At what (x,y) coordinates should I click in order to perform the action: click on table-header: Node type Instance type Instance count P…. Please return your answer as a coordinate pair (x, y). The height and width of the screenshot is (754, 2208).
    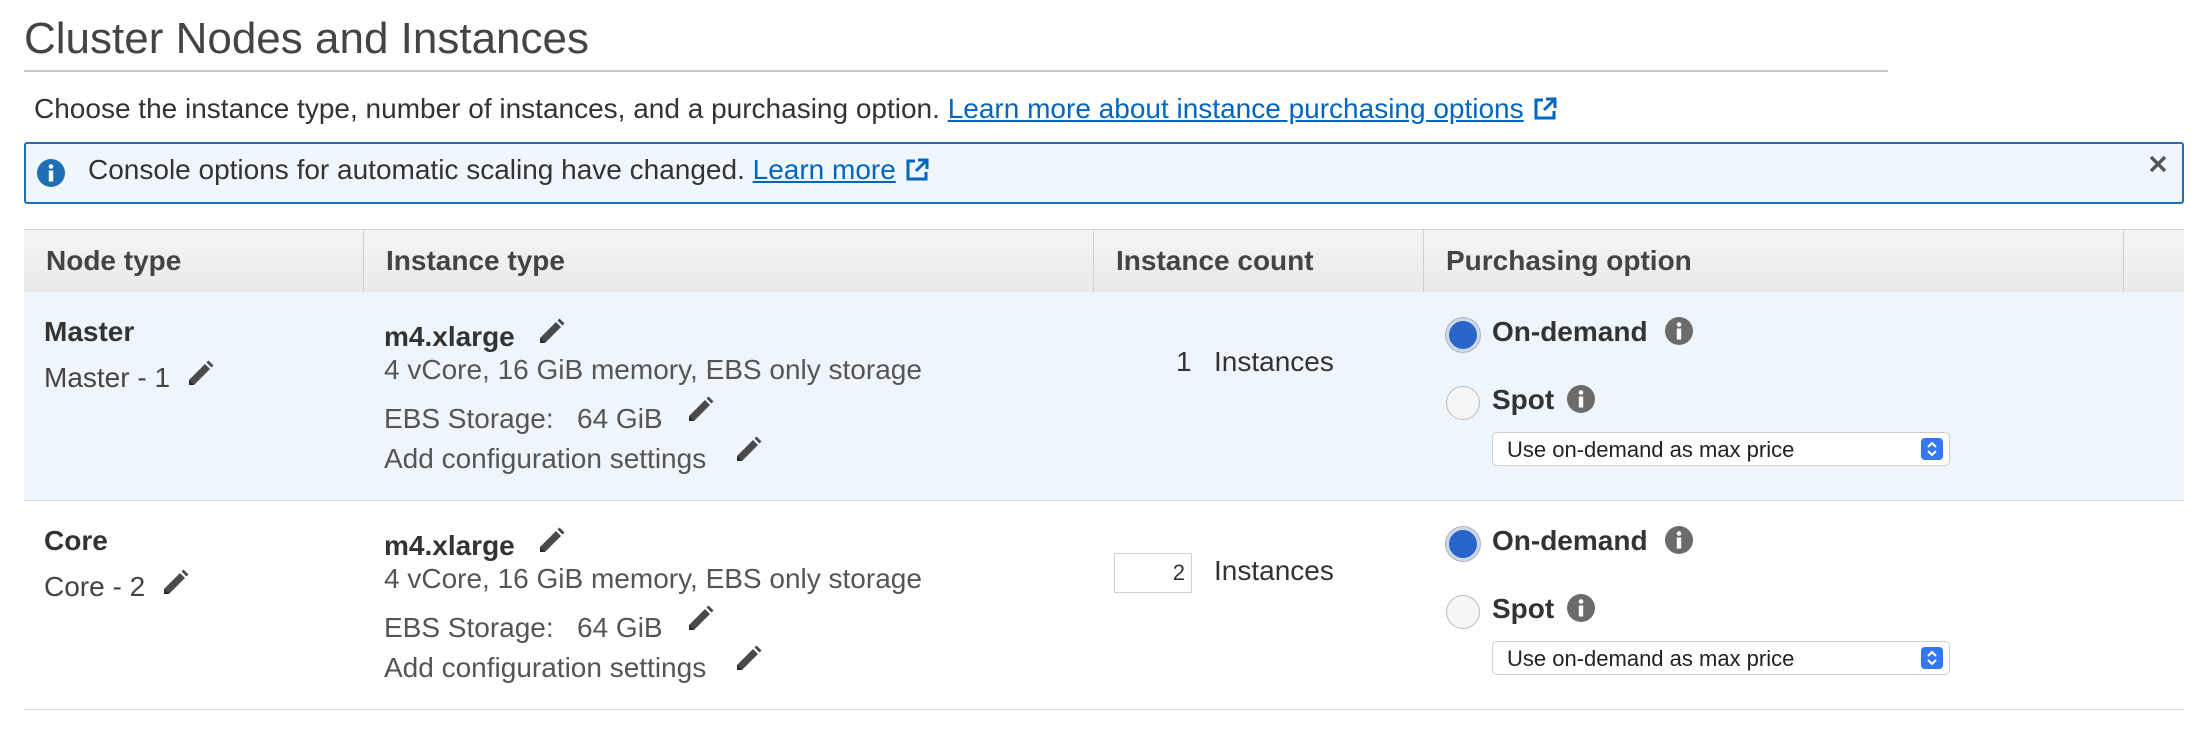
    Looking at the image, I should click on (1104, 261).